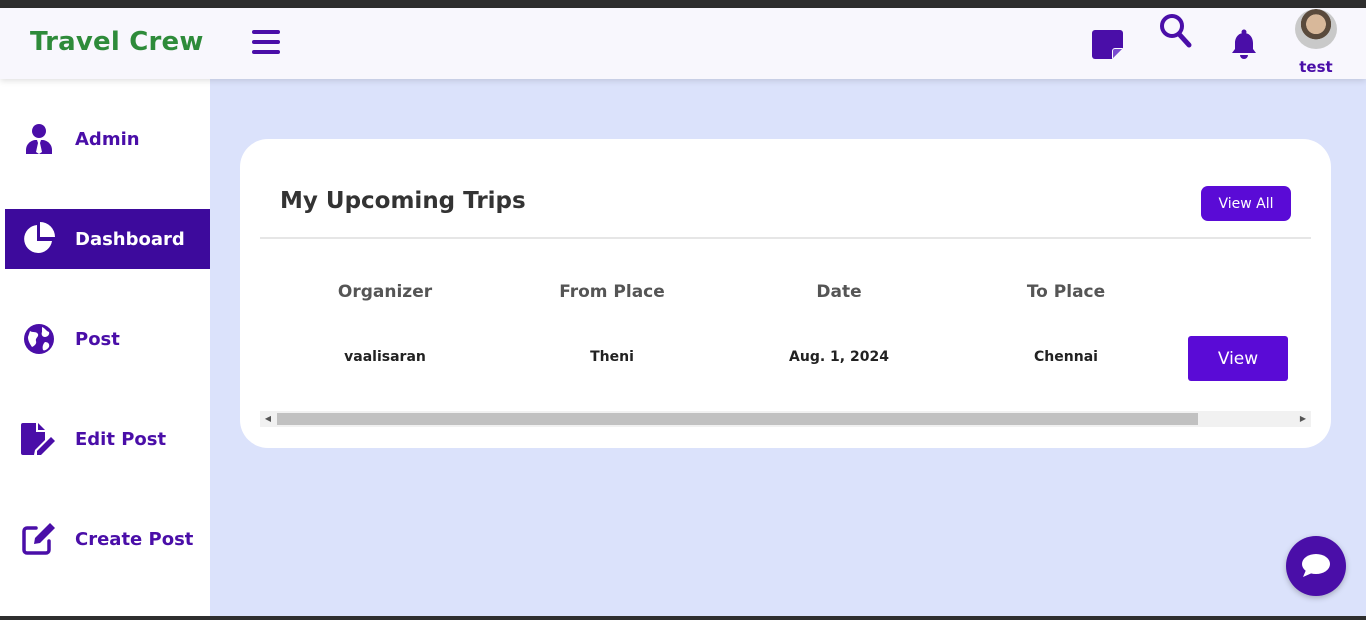 This screenshot has height=620, width=1366. What do you see at coordinates (612, 292) in the screenshot?
I see `column-header-from-place: From Place` at bounding box center [612, 292].